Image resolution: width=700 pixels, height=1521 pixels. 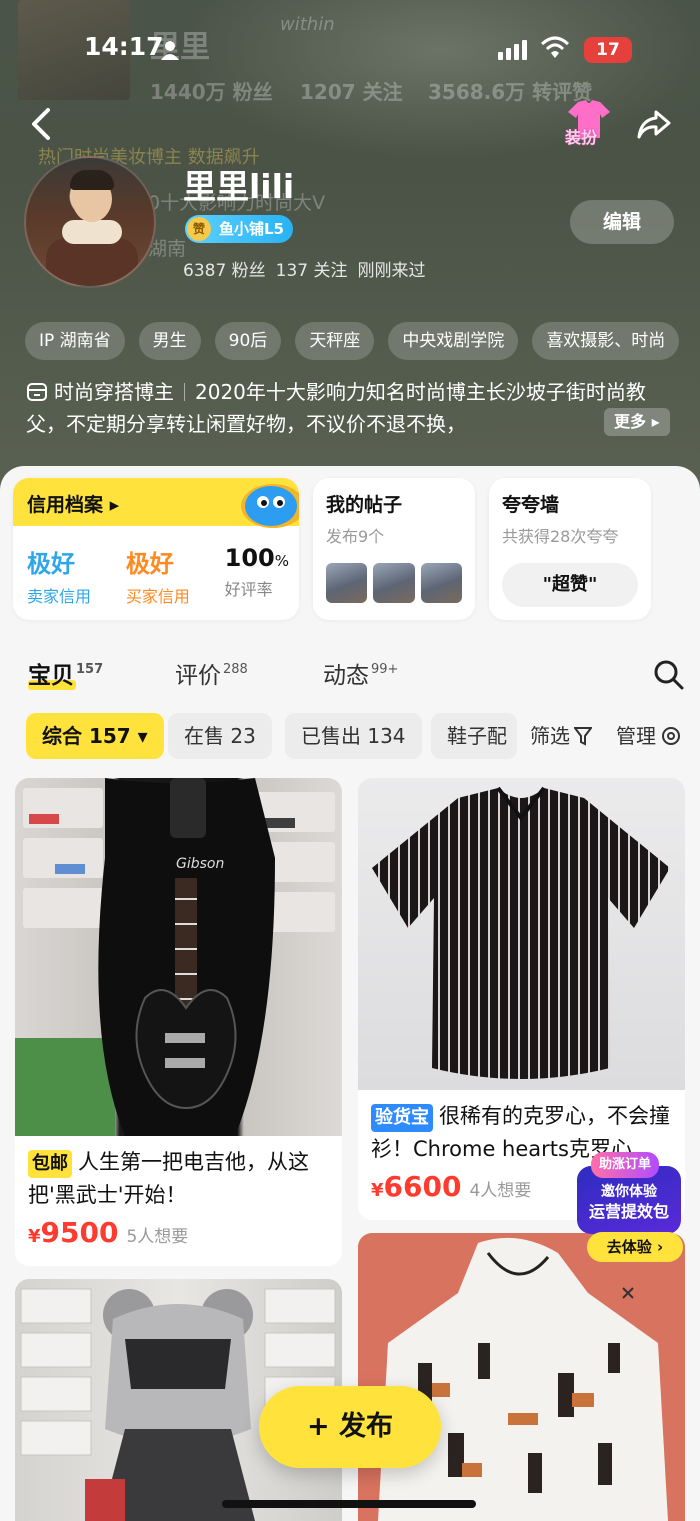 I want to click on status-time: 14:17, so click(x=124, y=46).